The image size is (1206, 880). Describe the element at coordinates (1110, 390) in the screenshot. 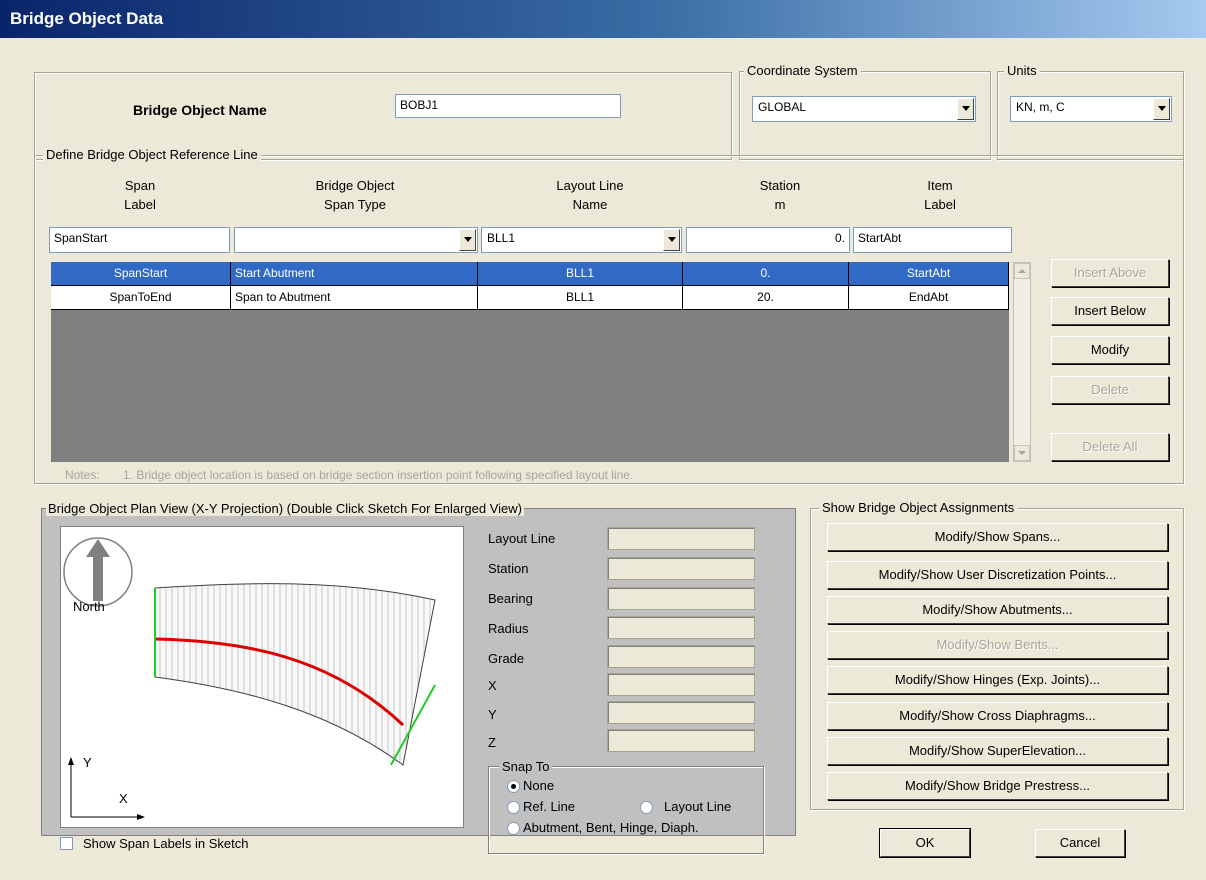

I see `delete-button: Delete` at that location.